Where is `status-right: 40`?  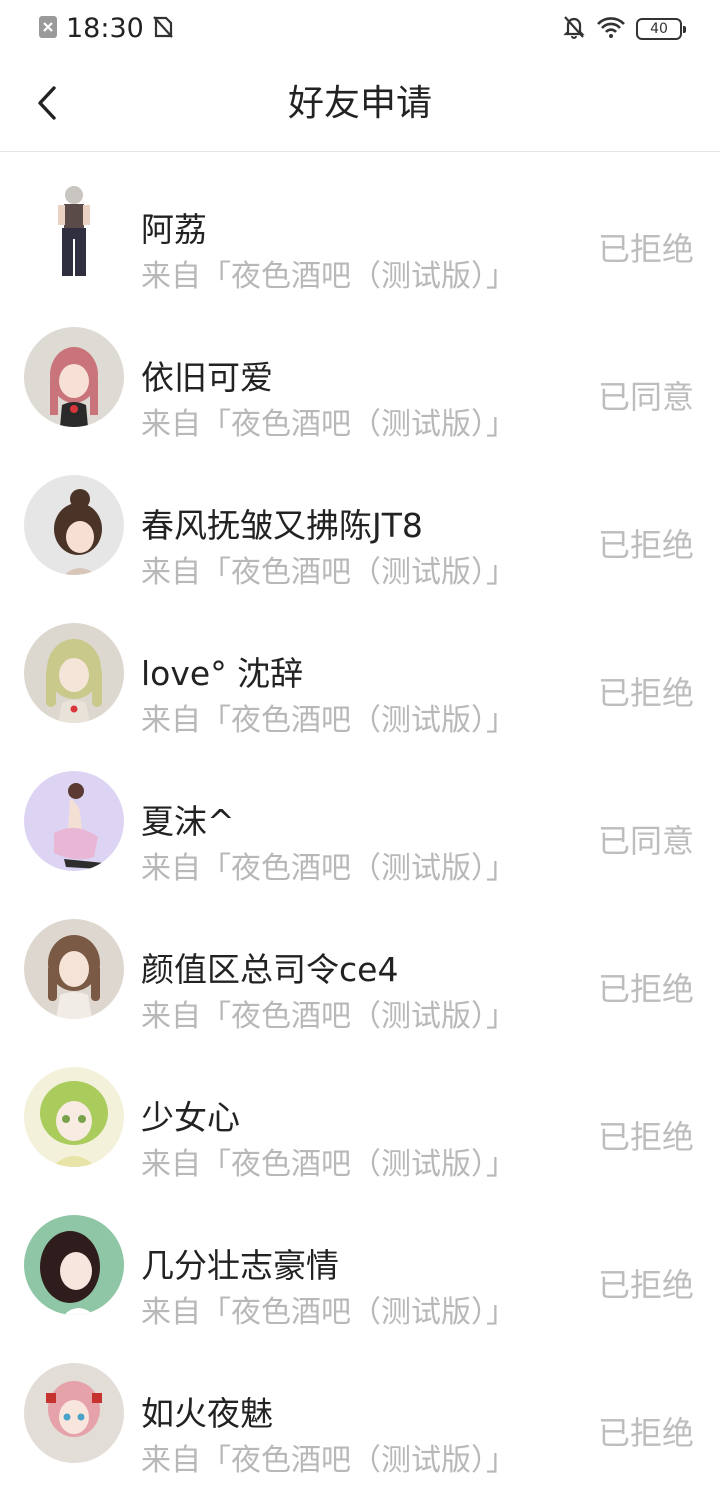 status-right: 40 is located at coordinates (624, 29).